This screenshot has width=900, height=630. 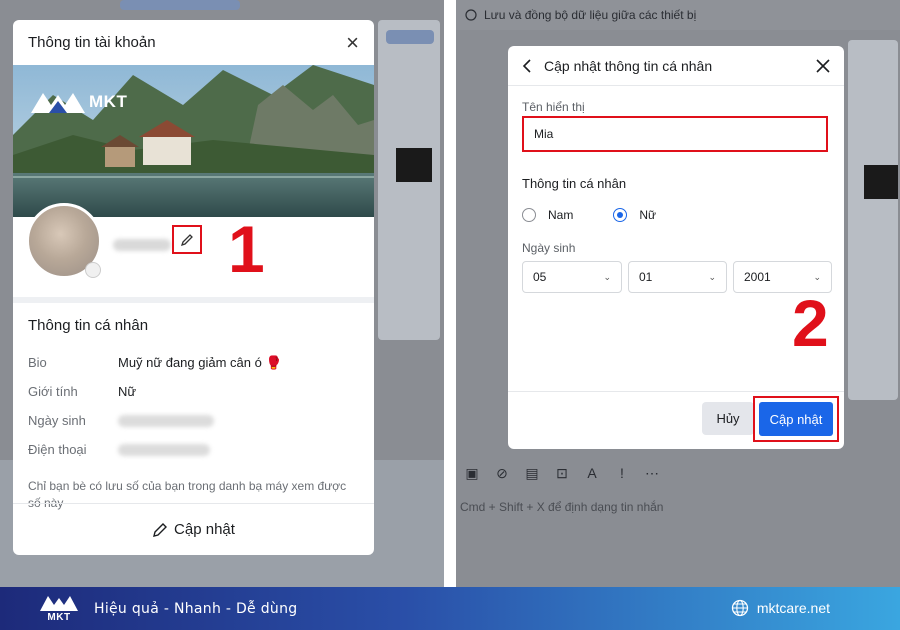 What do you see at coordinates (757, 277) in the screenshot?
I see `year-value: 2001` at bounding box center [757, 277].